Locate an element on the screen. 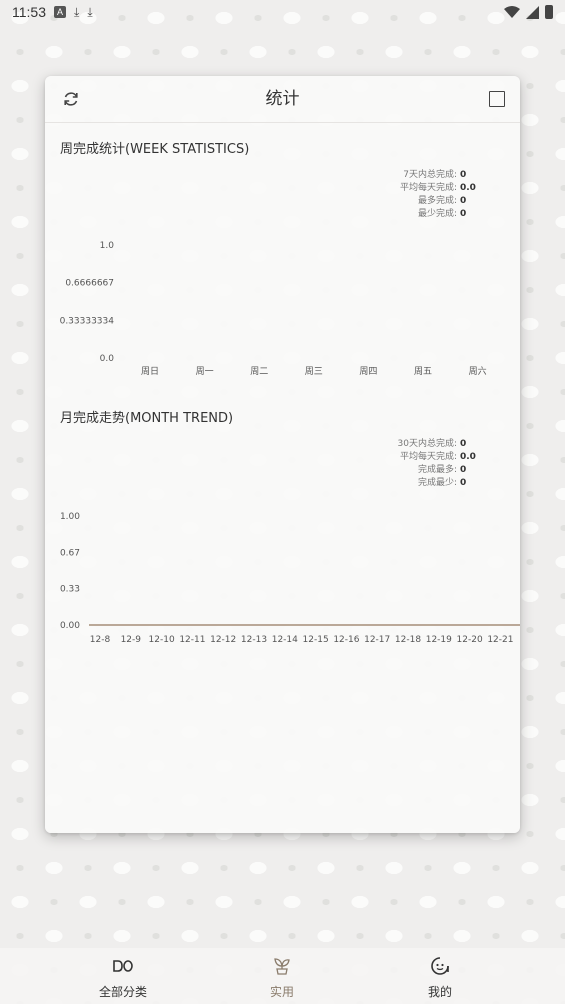 The height and width of the screenshot is (1004, 565). x-tick-label: 12-20 is located at coordinates (470, 640).